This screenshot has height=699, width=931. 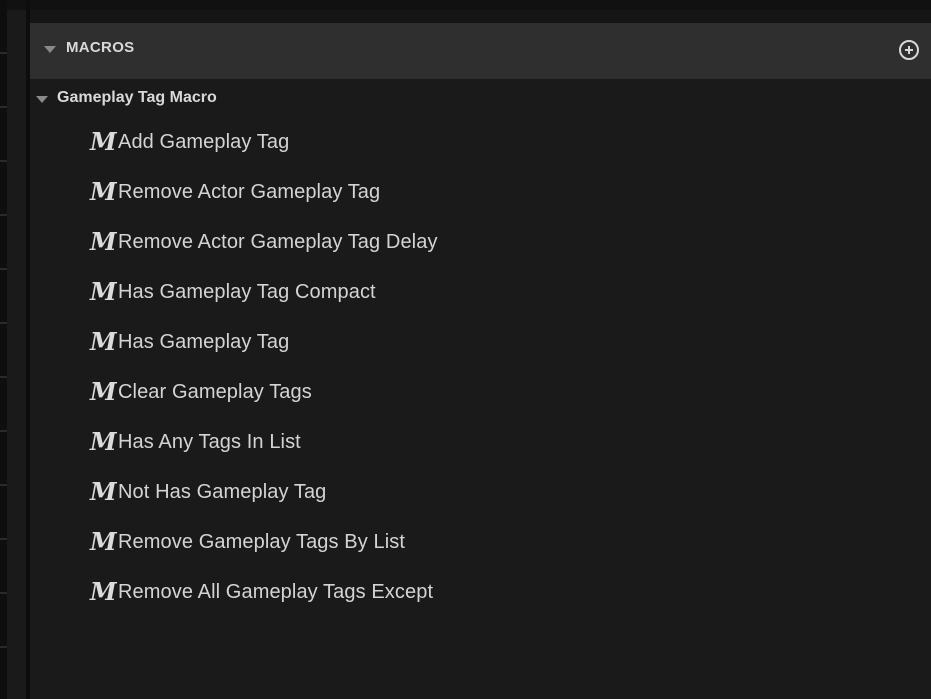 What do you see at coordinates (909, 50) in the screenshot?
I see `add-macro-button` at bounding box center [909, 50].